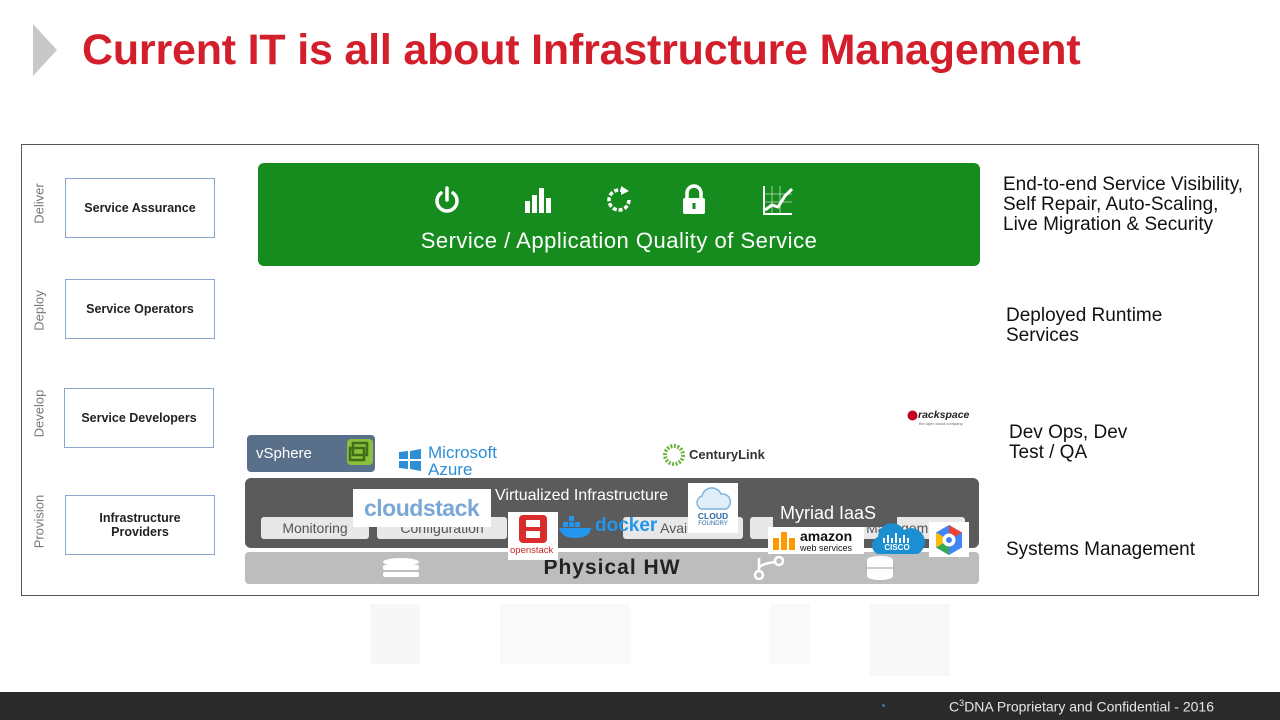 This screenshot has width=1280, height=720. I want to click on description-develop: Dev Ops, Dev Test / QA, so click(1068, 442).